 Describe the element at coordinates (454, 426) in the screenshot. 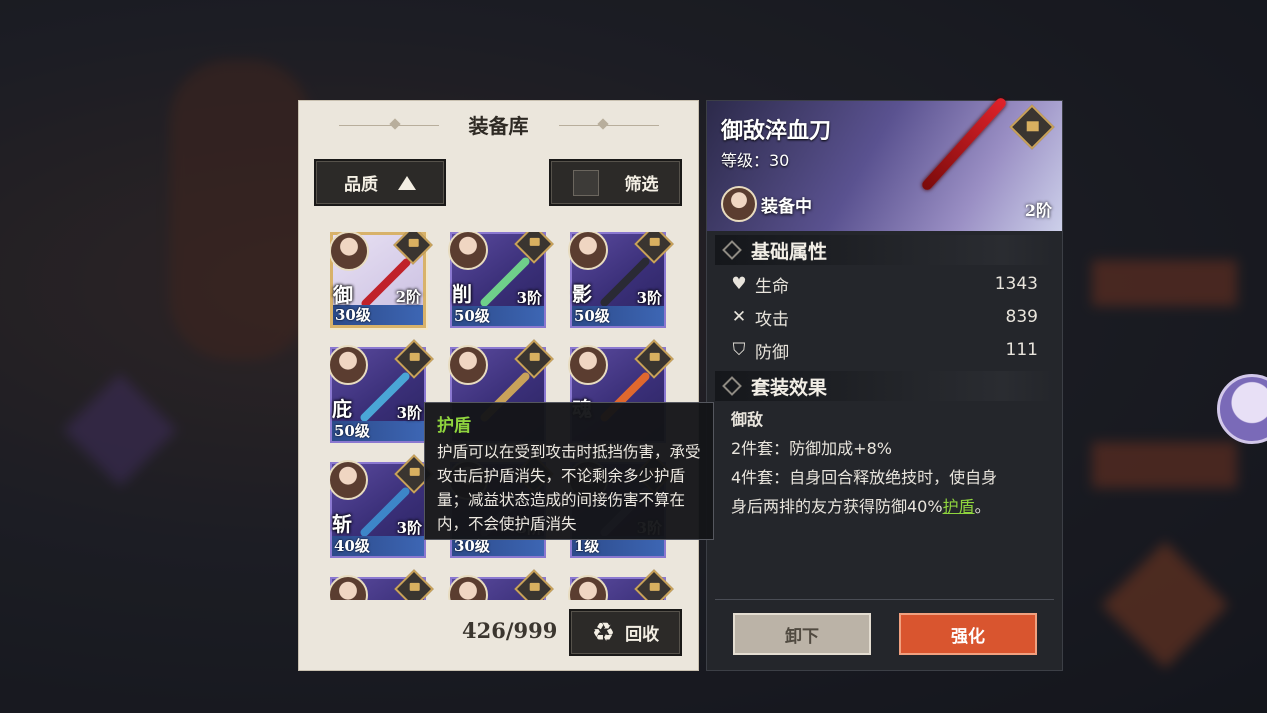

I see `tooltip-title: 护盾` at that location.